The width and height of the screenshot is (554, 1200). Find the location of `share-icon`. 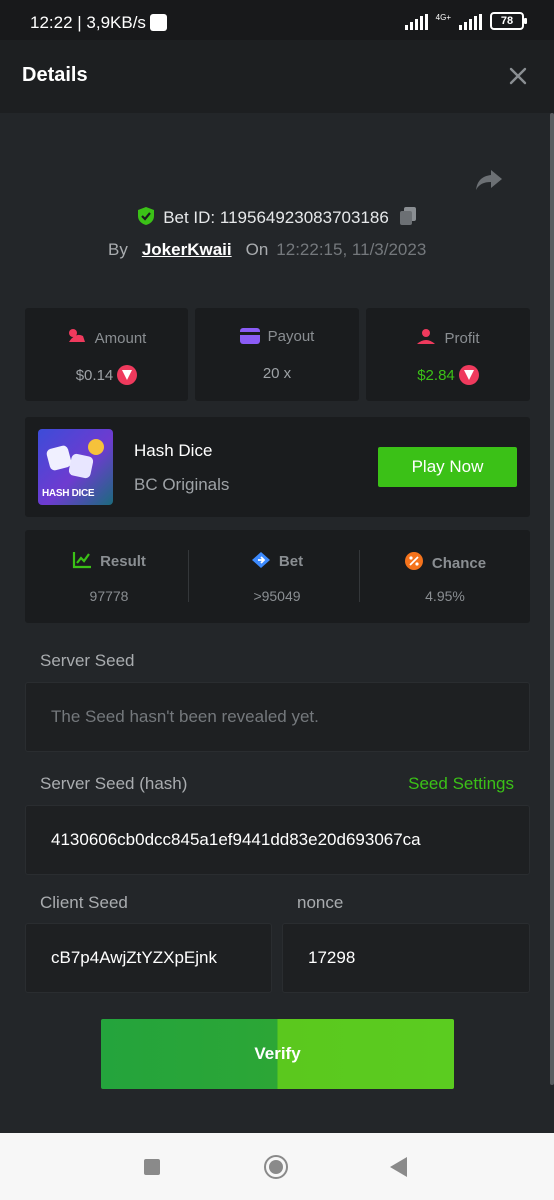

share-icon is located at coordinates (489, 180).